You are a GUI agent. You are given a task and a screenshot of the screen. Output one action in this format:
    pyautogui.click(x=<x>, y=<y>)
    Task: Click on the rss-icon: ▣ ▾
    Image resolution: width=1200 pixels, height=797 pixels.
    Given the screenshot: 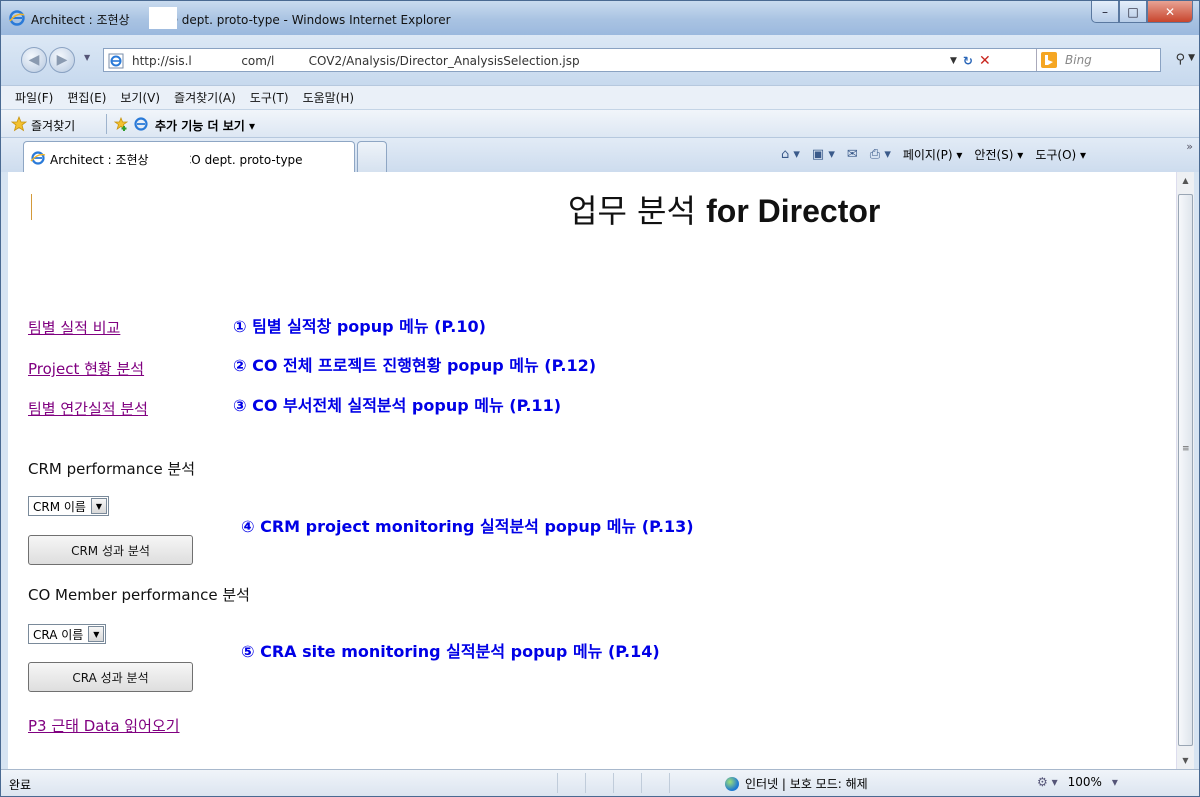 What is the action you would take?
    pyautogui.click(x=823, y=154)
    